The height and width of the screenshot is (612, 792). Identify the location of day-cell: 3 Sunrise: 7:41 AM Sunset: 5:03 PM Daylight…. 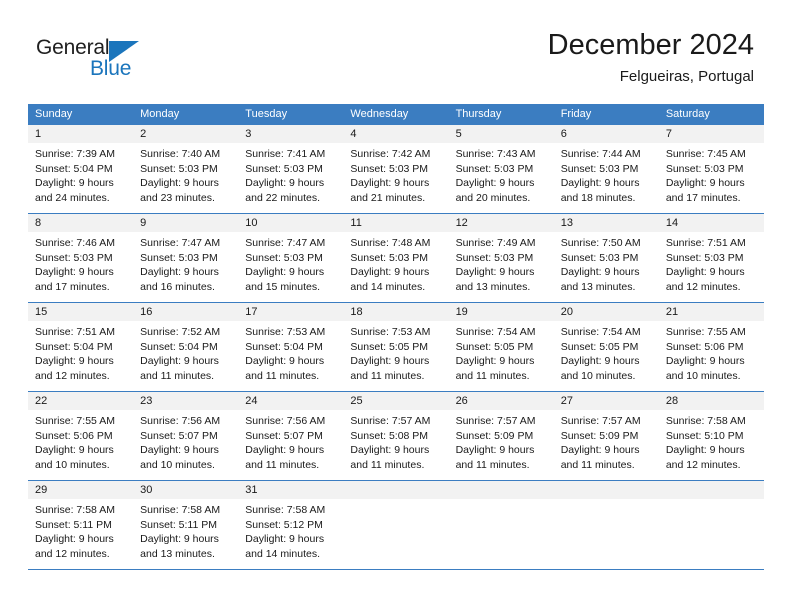
(291, 169).